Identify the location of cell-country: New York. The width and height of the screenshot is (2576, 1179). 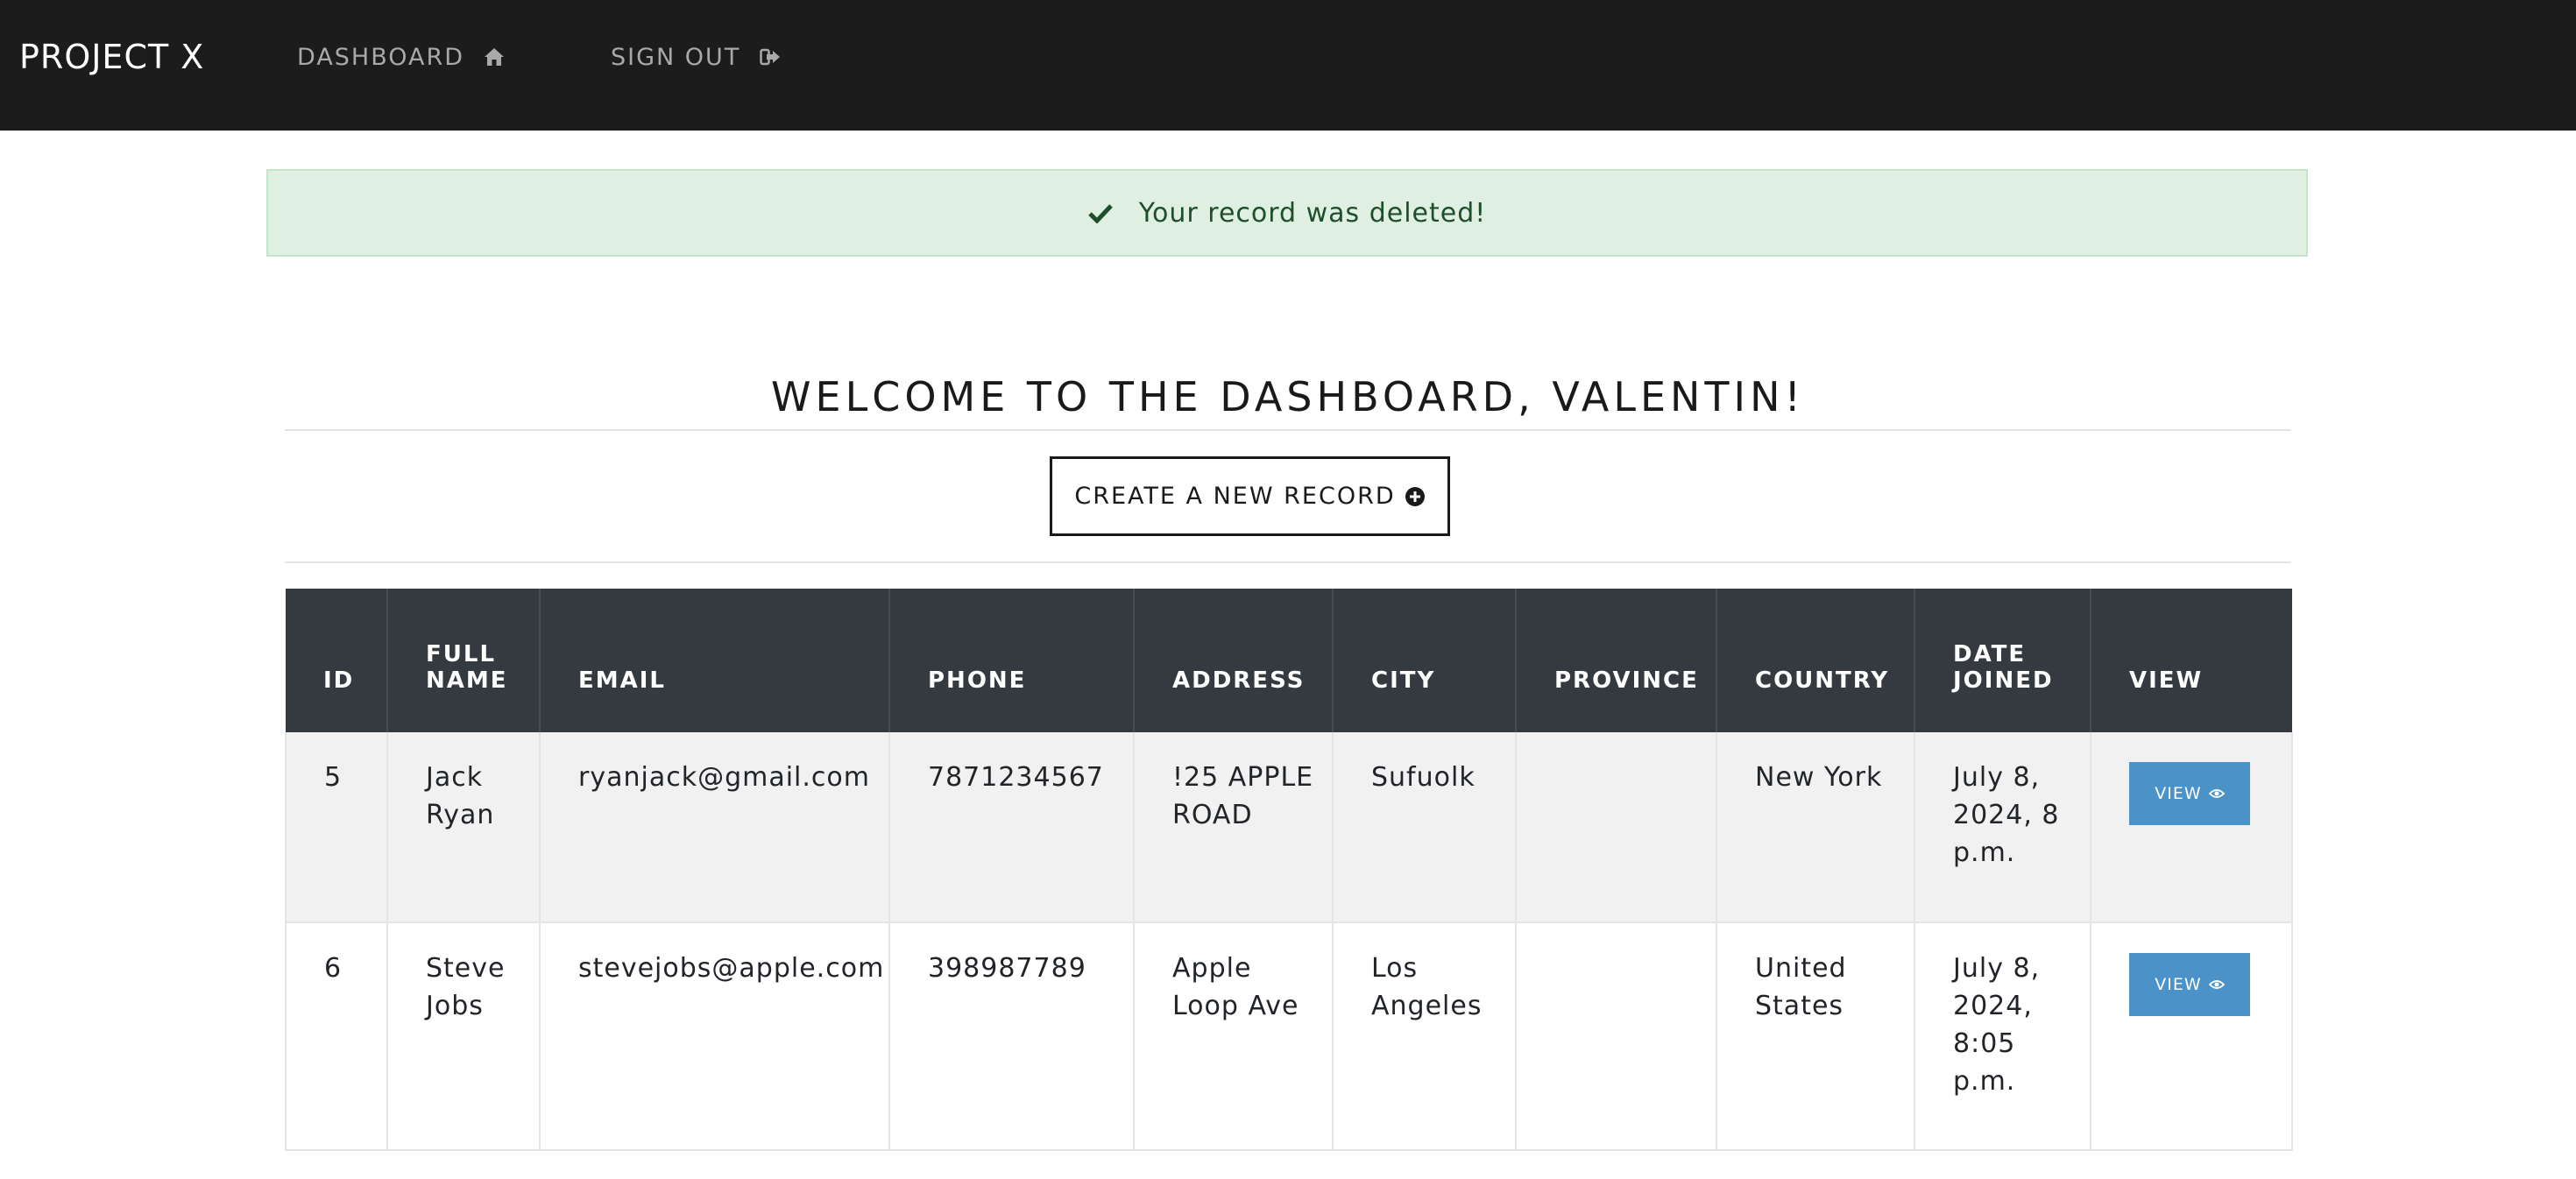
(1815, 827).